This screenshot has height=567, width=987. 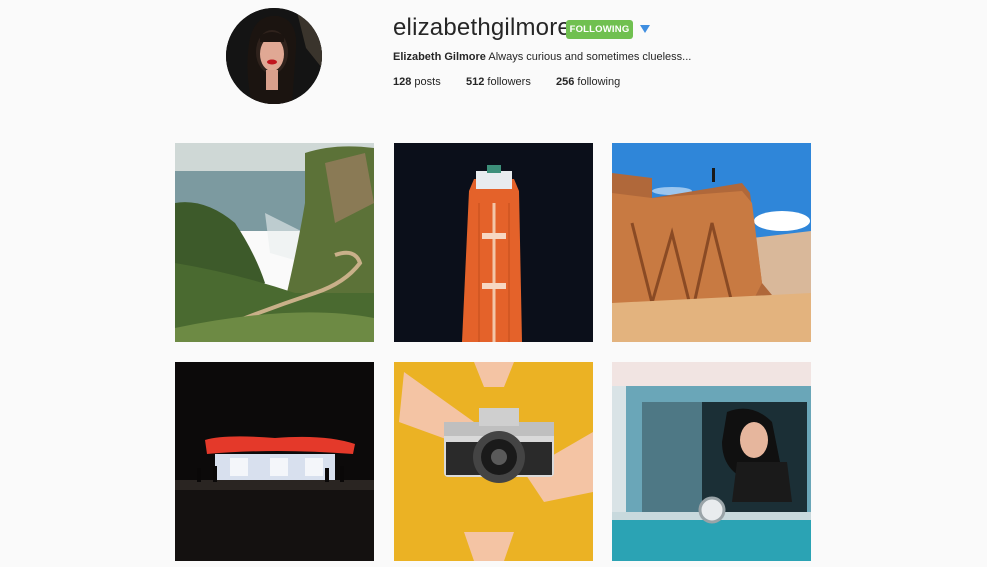 I want to click on followers-stat: 512 followers, so click(x=498, y=82).